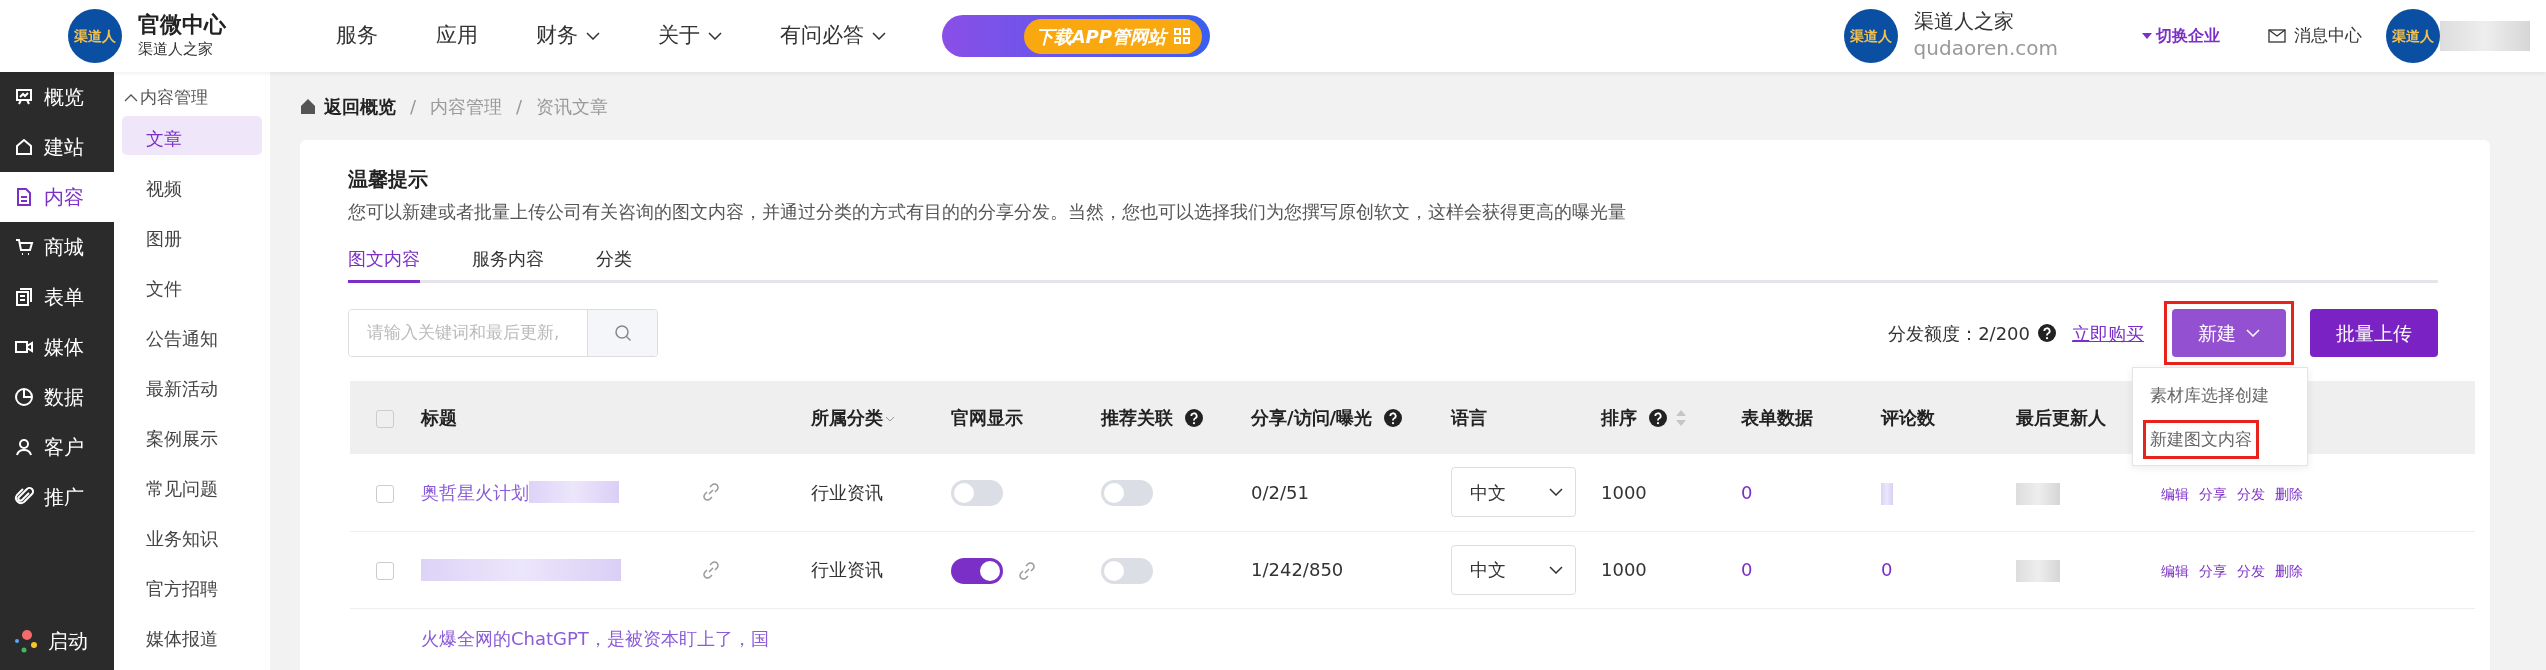  Describe the element at coordinates (192, 235) in the screenshot. I see `submenu-item: 图册` at that location.